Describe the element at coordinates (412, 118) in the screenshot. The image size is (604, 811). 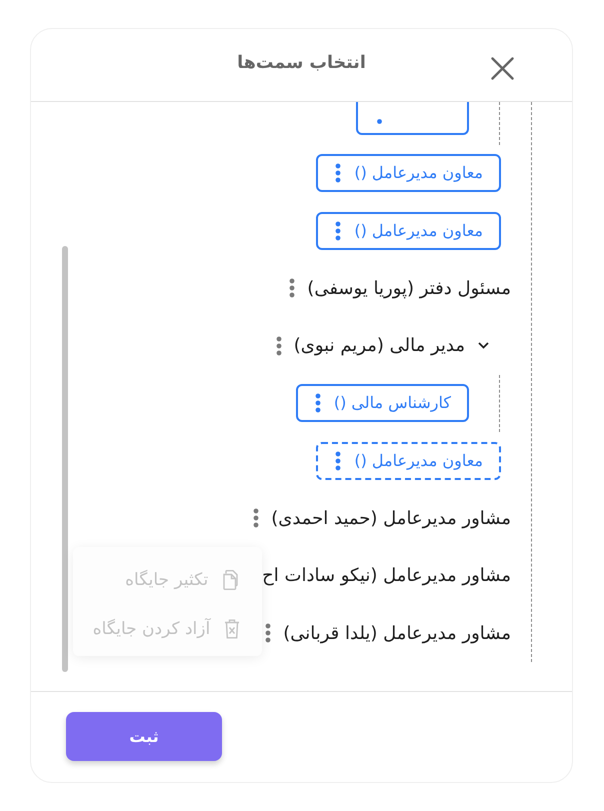
I see `position-chip` at that location.